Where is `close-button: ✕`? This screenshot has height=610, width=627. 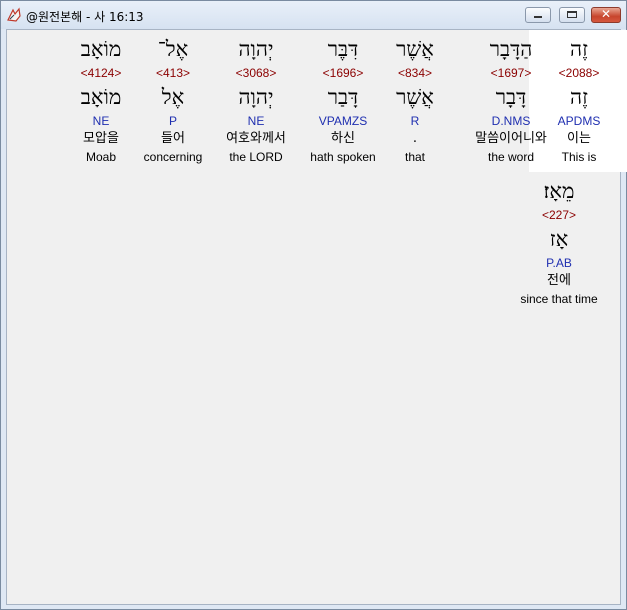 close-button: ✕ is located at coordinates (606, 15).